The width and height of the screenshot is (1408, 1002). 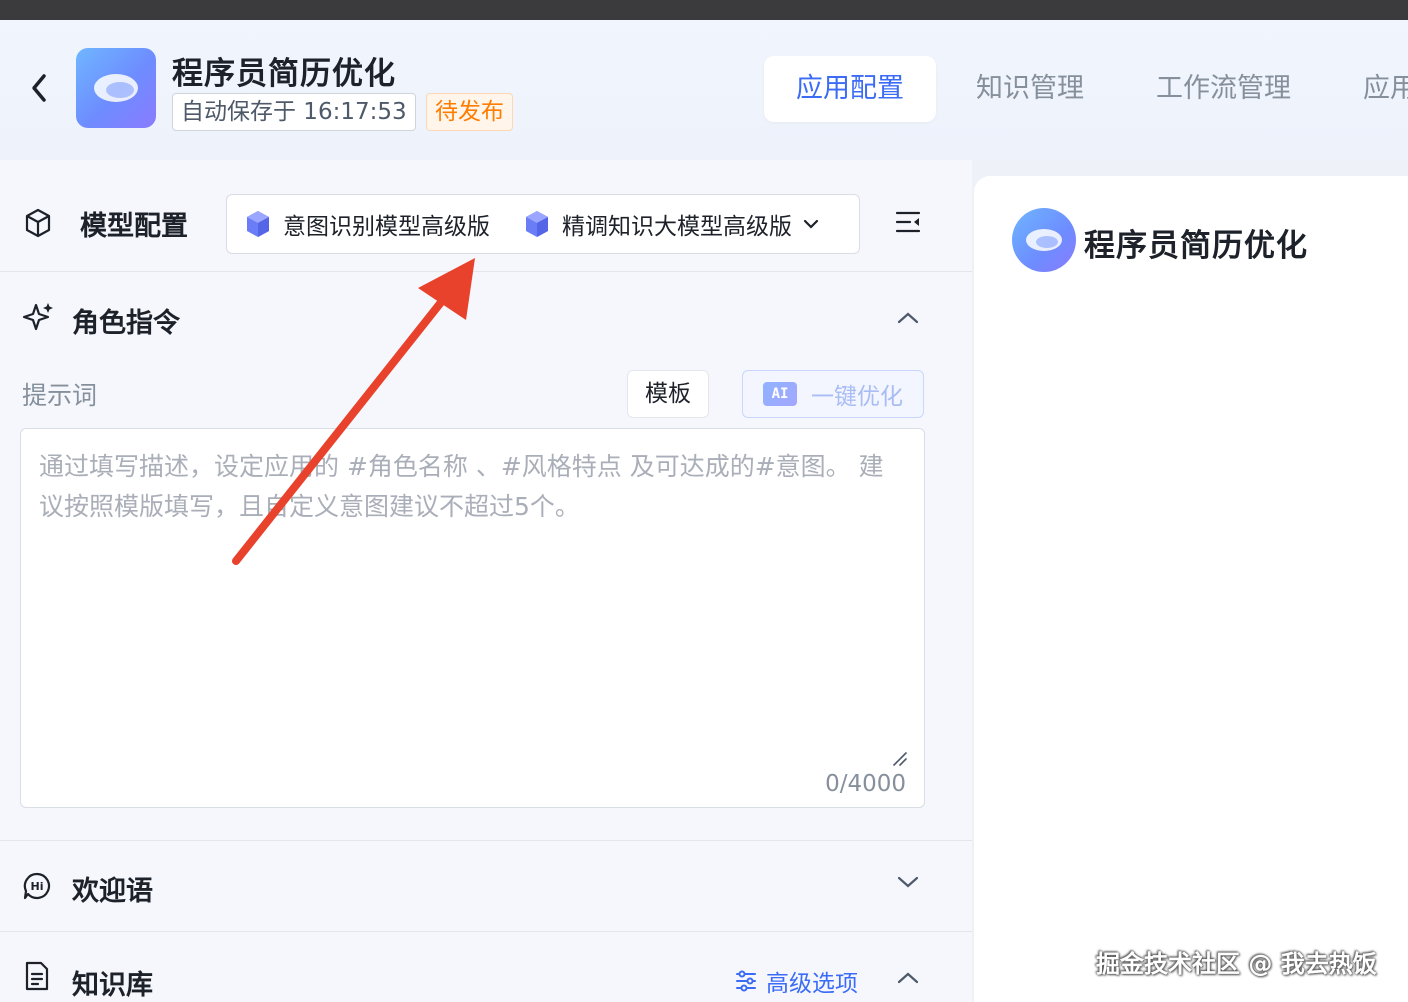 I want to click on preview-app-title: 程序员简历优化, so click(x=1196, y=246).